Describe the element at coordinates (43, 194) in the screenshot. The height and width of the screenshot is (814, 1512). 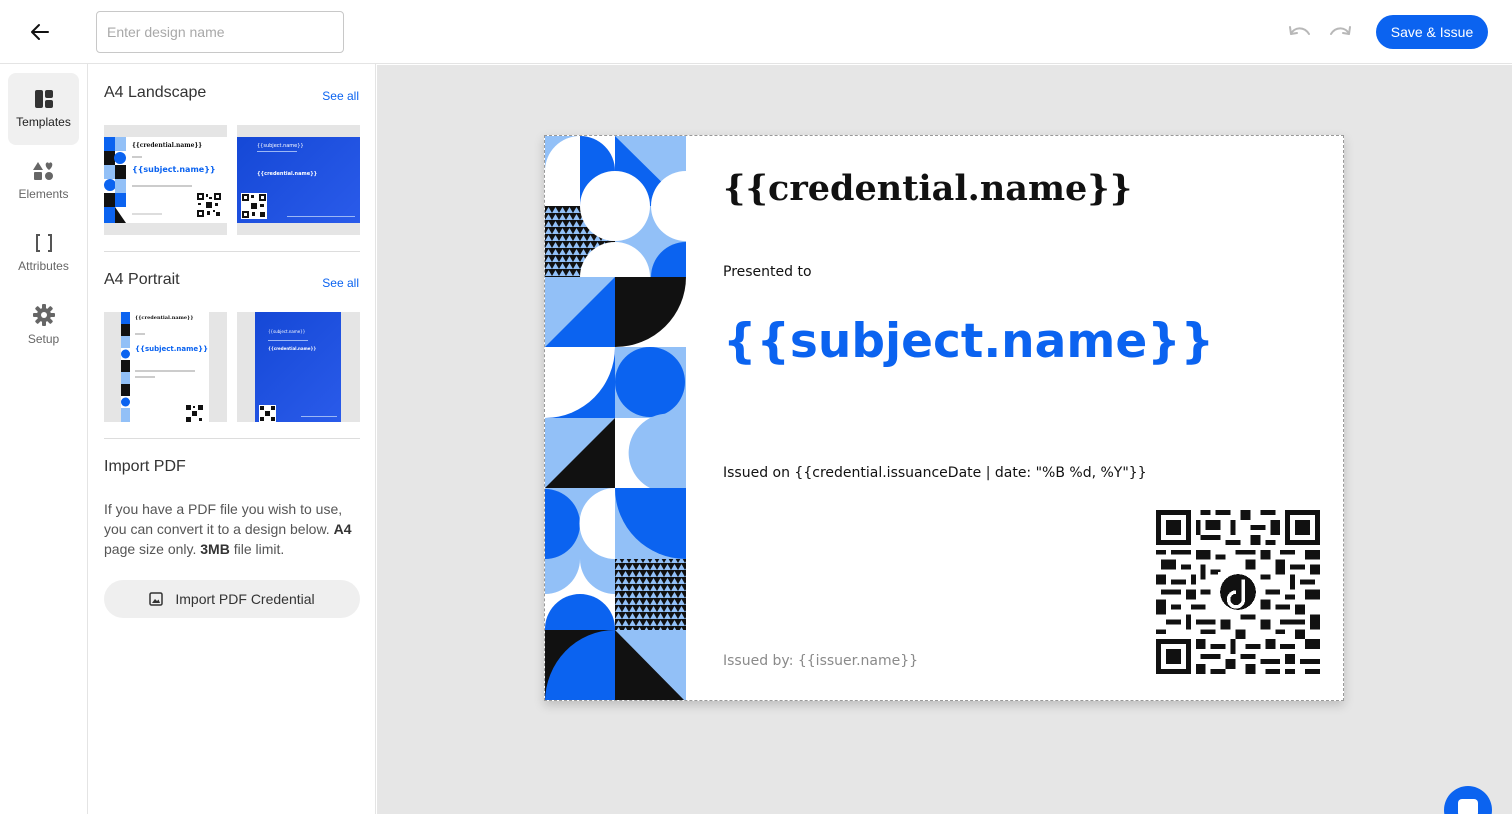
I see `rail-item-label: Elements` at that location.